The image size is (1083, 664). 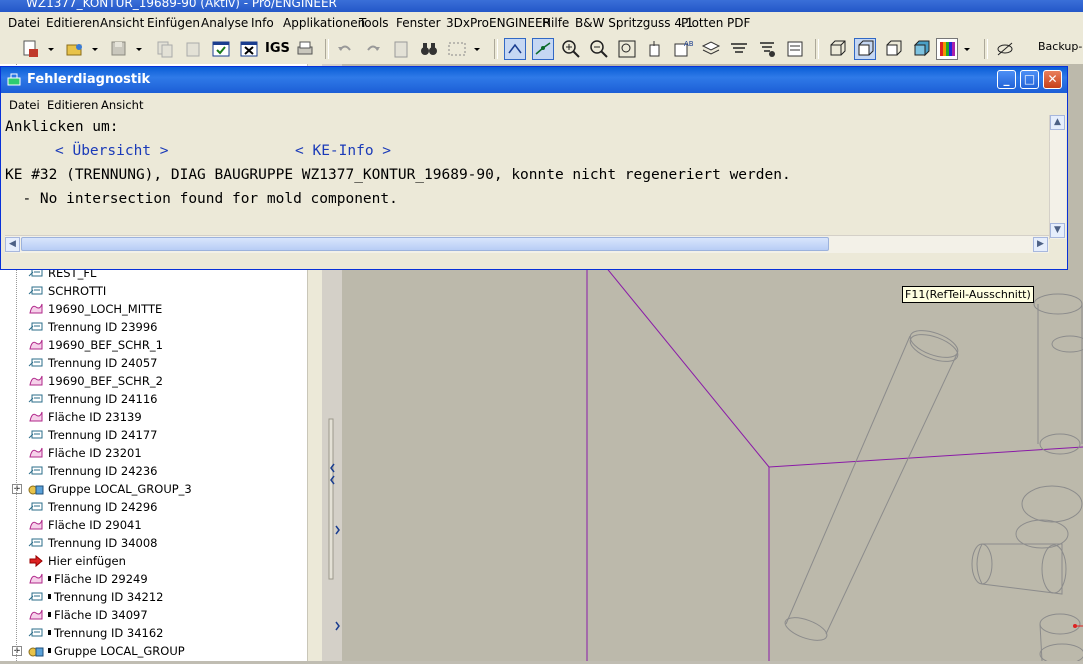 What do you see at coordinates (103, 435) in the screenshot?
I see `tree-item-label: Trennung ID 24177` at bounding box center [103, 435].